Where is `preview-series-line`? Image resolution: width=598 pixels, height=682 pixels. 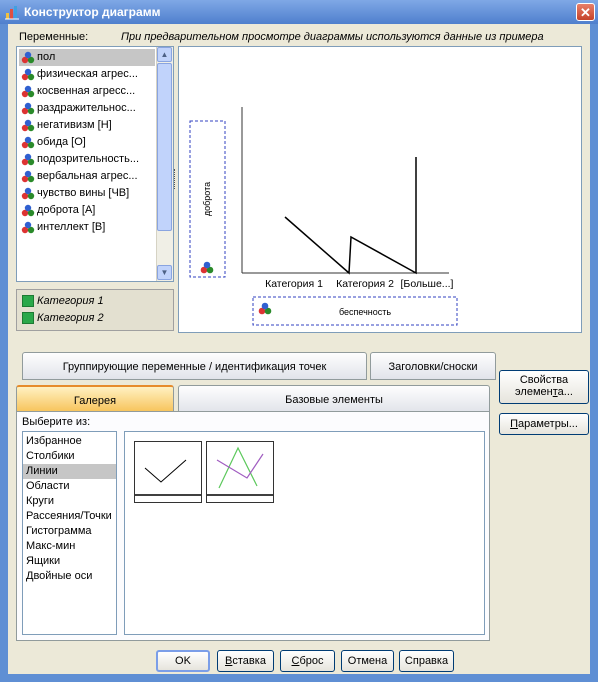 preview-series-line is located at coordinates (350, 216).